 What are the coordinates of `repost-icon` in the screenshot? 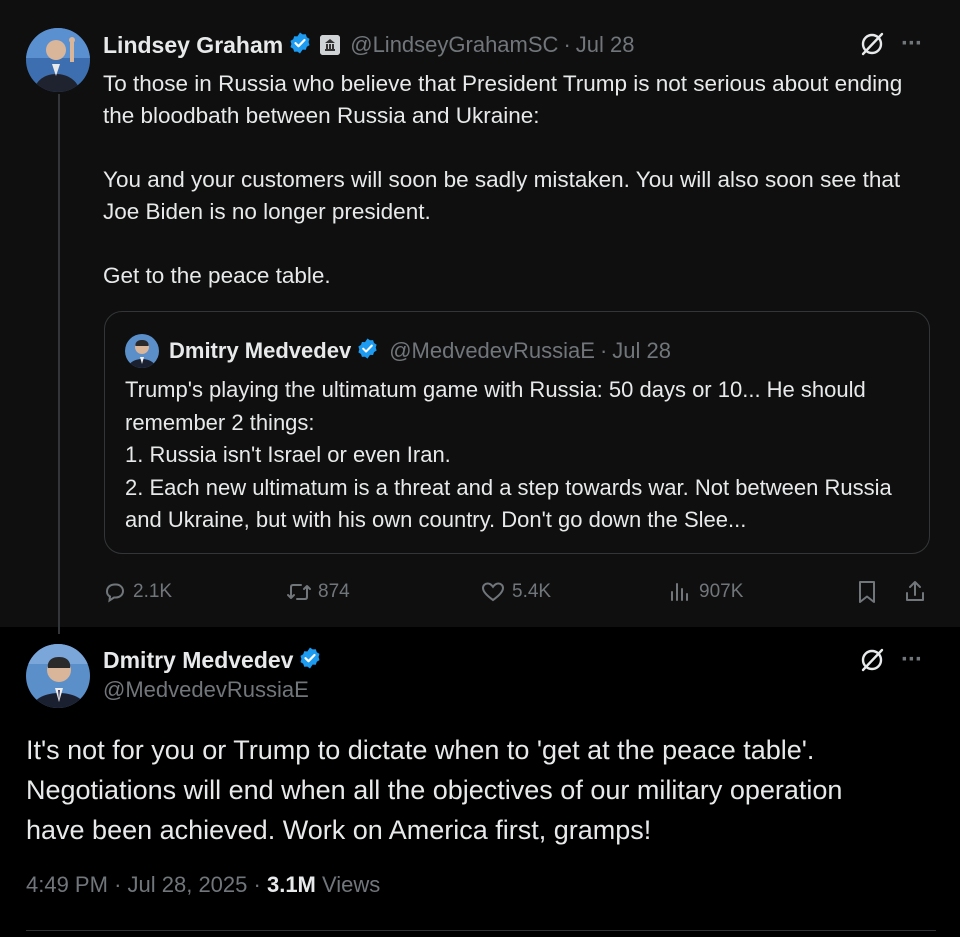 It's located at (299, 592).